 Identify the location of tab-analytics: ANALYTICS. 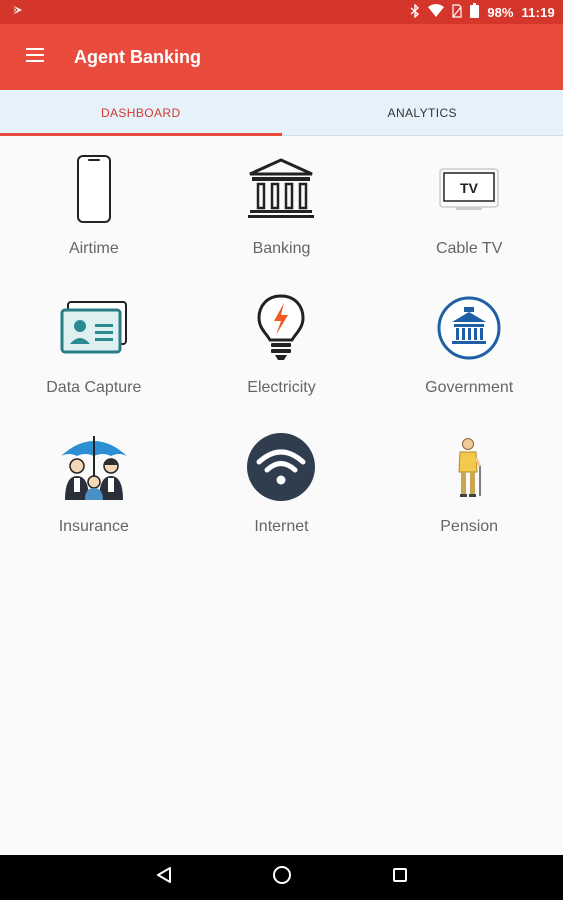
(422, 112).